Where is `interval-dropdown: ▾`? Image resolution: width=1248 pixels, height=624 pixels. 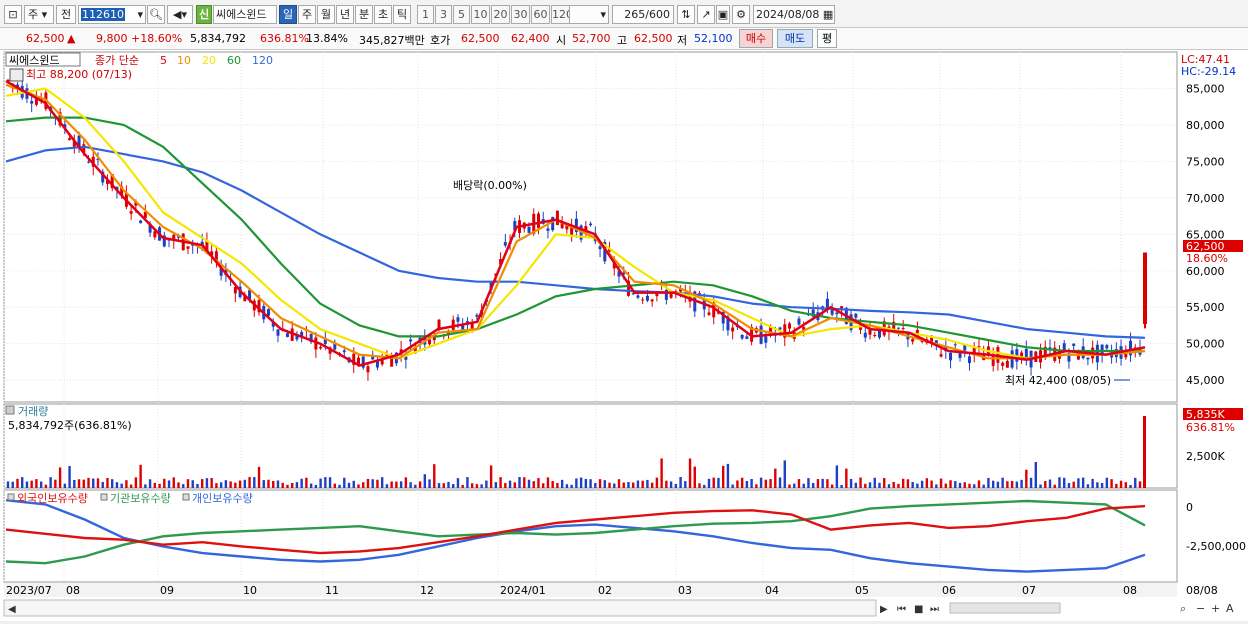 interval-dropdown: ▾ is located at coordinates (589, 14).